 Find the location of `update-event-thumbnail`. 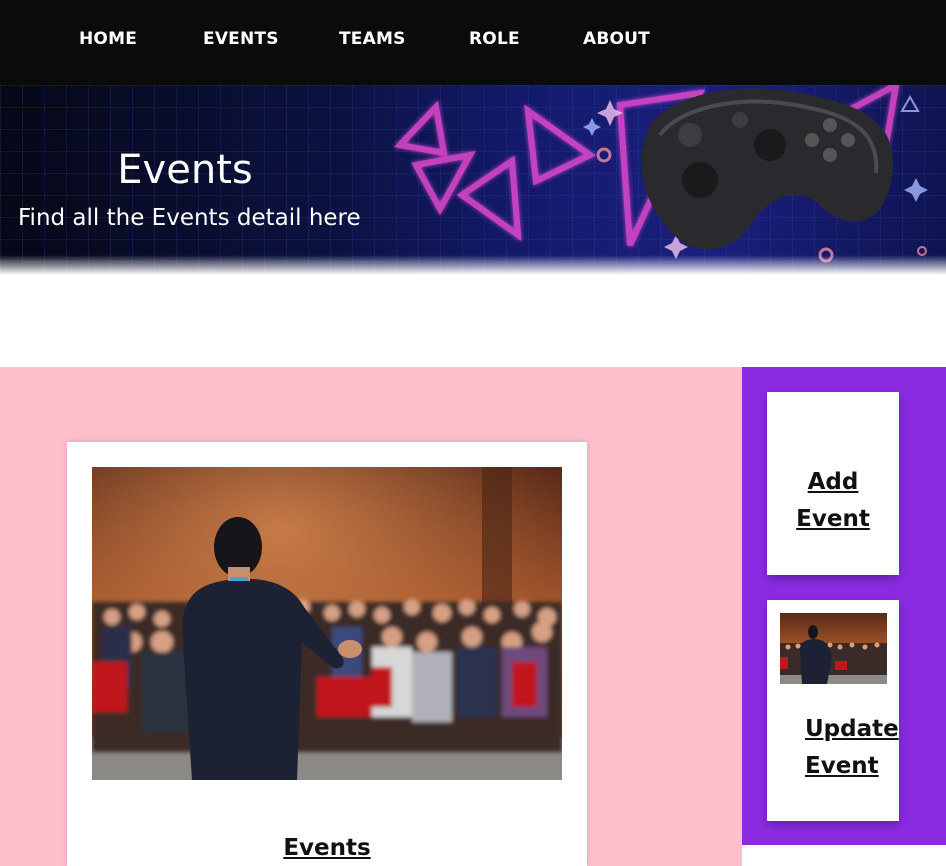

update-event-thumbnail is located at coordinates (833, 648).